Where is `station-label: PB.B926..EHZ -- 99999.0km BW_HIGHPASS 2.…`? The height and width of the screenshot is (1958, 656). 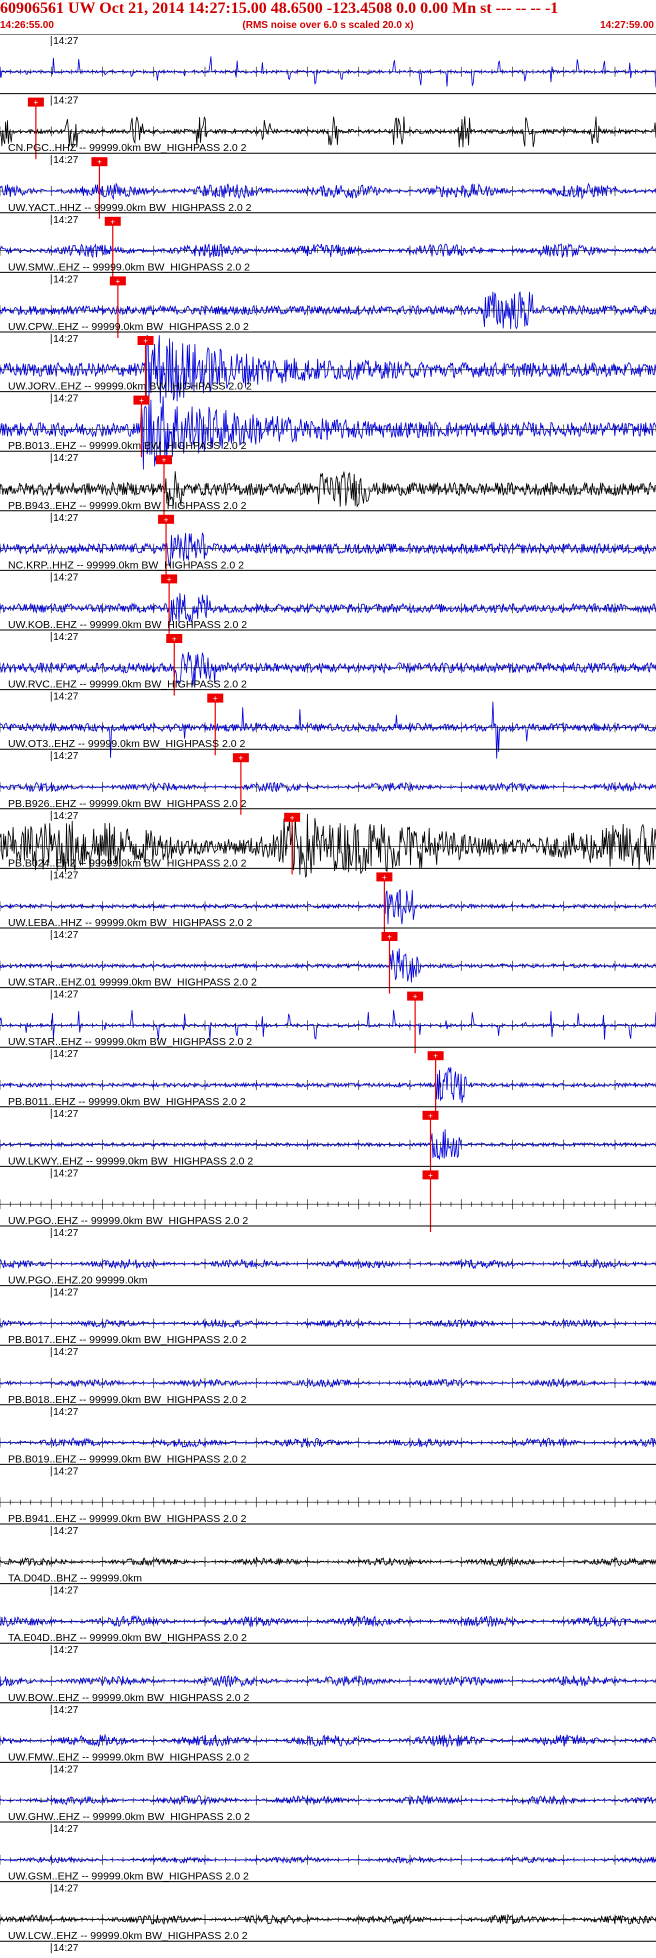 station-label: PB.B926..EHZ -- 99999.0km BW_HIGHPASS 2.… is located at coordinates (127, 804).